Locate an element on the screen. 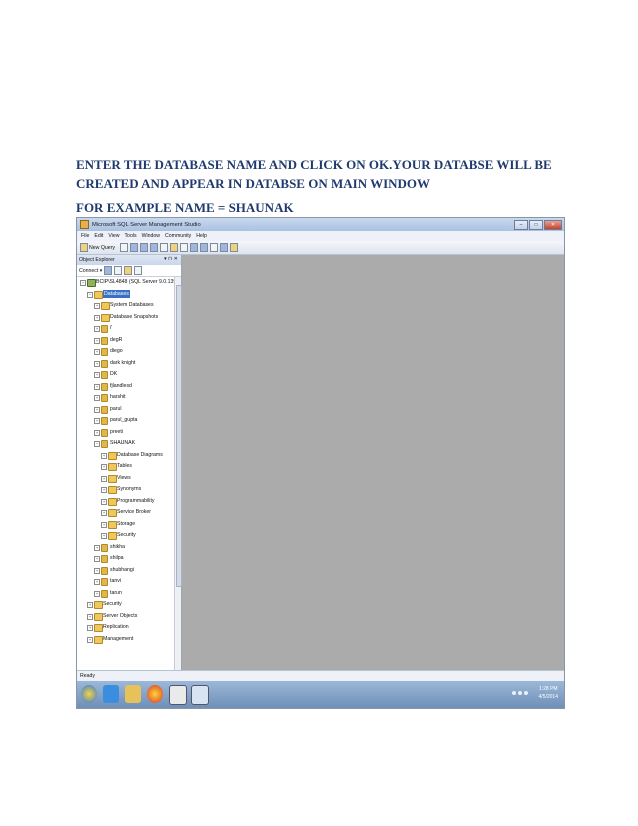 The image size is (638, 826). tree-node: + harshit is located at coordinates (125, 398).